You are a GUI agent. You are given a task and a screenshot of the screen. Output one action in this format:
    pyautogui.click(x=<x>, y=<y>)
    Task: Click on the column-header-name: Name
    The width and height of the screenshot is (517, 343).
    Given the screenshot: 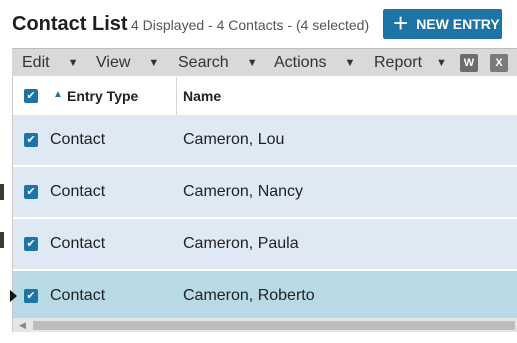 What is the action you would take?
    pyautogui.click(x=202, y=96)
    